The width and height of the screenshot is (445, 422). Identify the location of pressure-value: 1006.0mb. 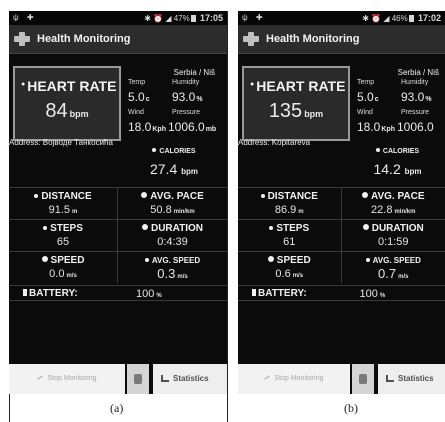
(192, 127).